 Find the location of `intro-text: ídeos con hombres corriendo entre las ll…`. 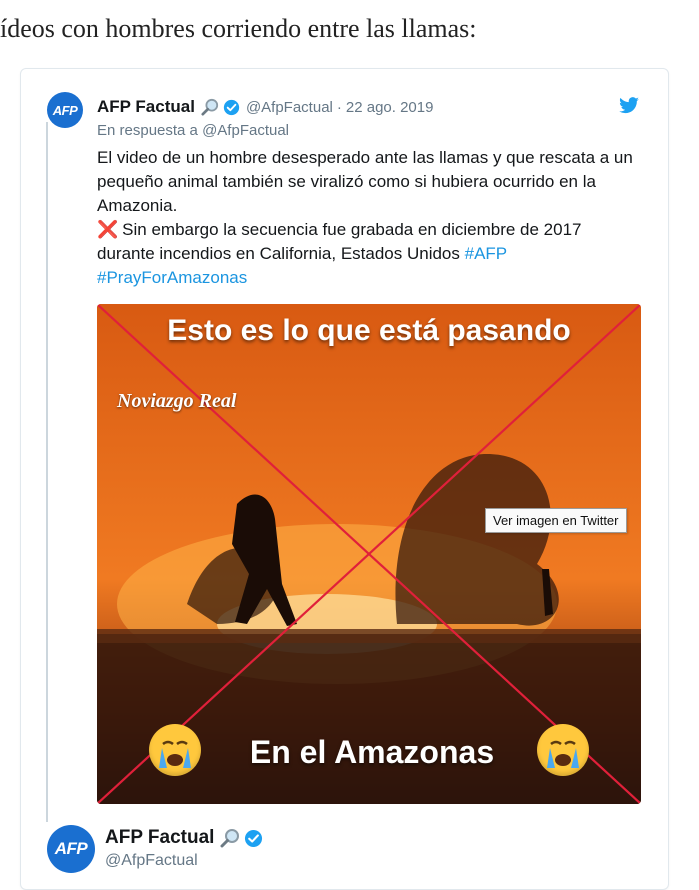

intro-text: ídeos con hombres corriendo entre las ll… is located at coordinates (238, 28).